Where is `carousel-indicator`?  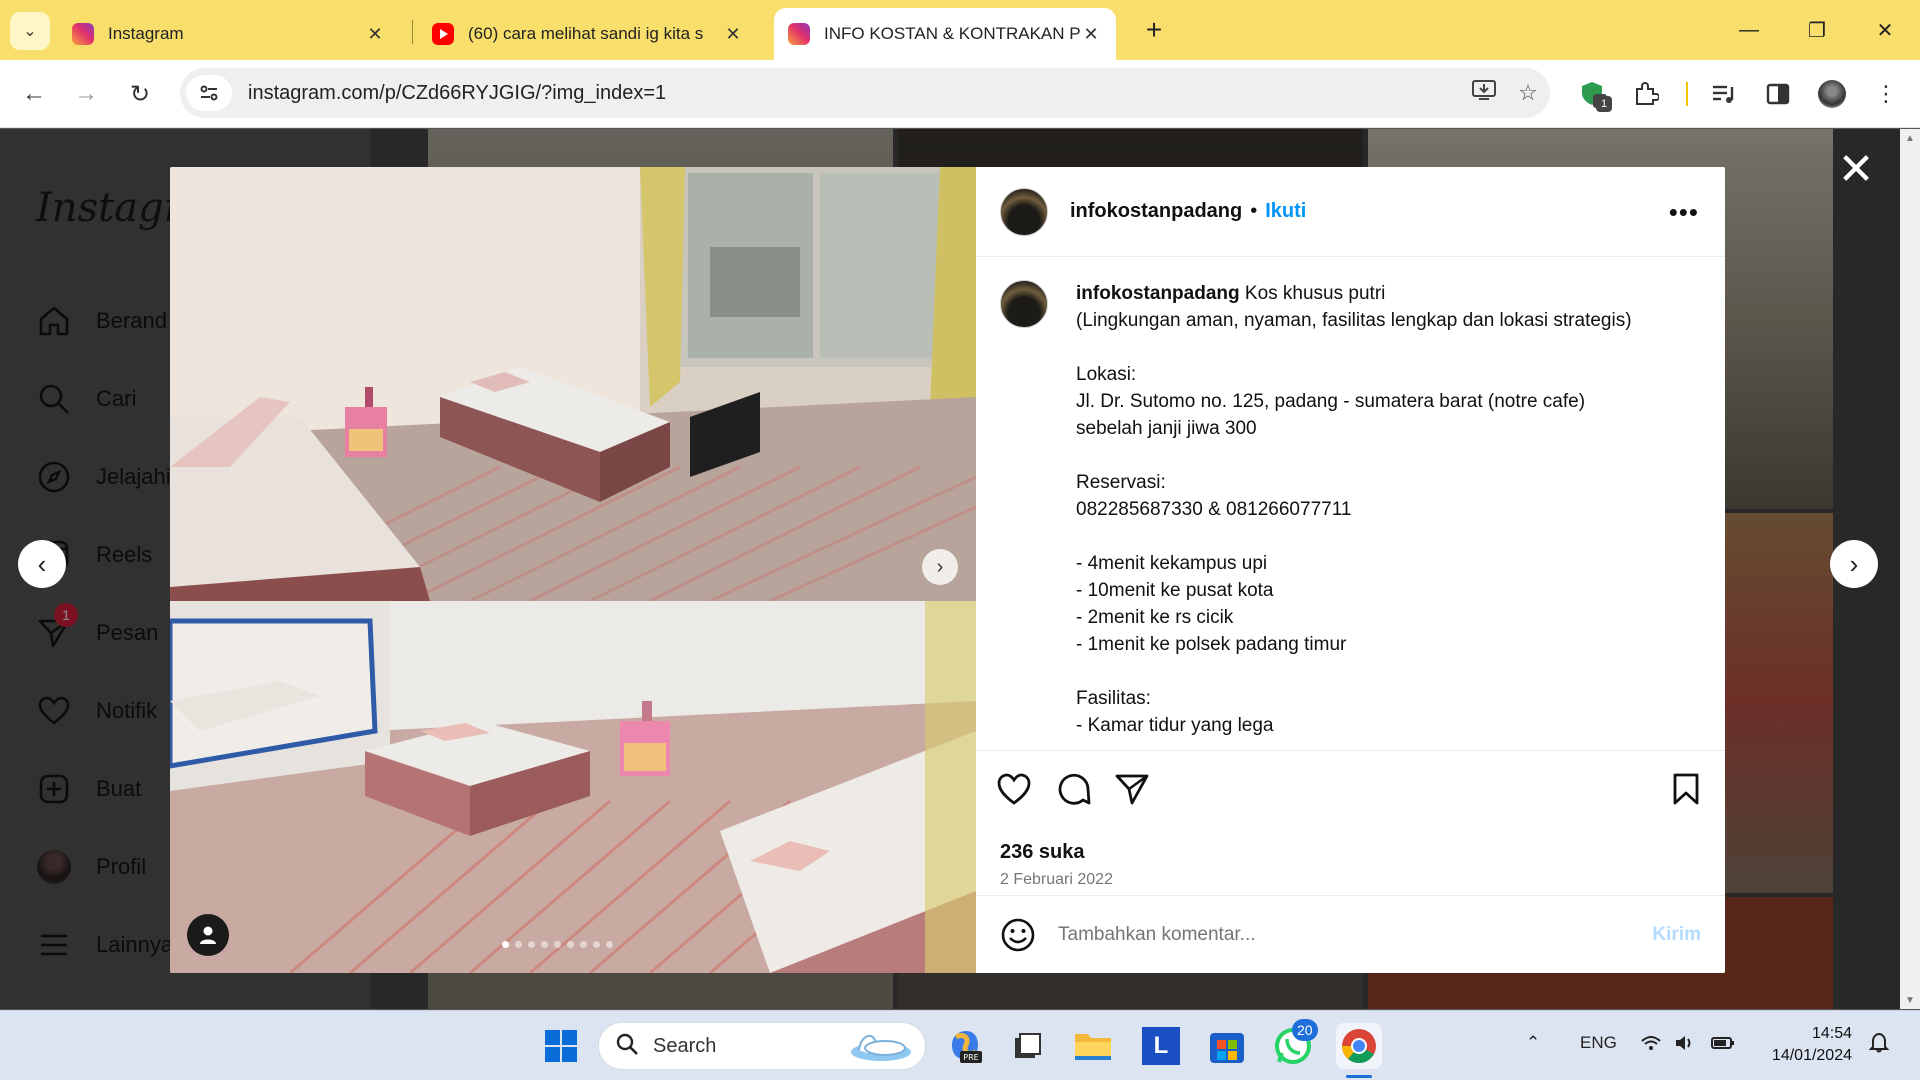
carousel-indicator is located at coordinates (557, 944).